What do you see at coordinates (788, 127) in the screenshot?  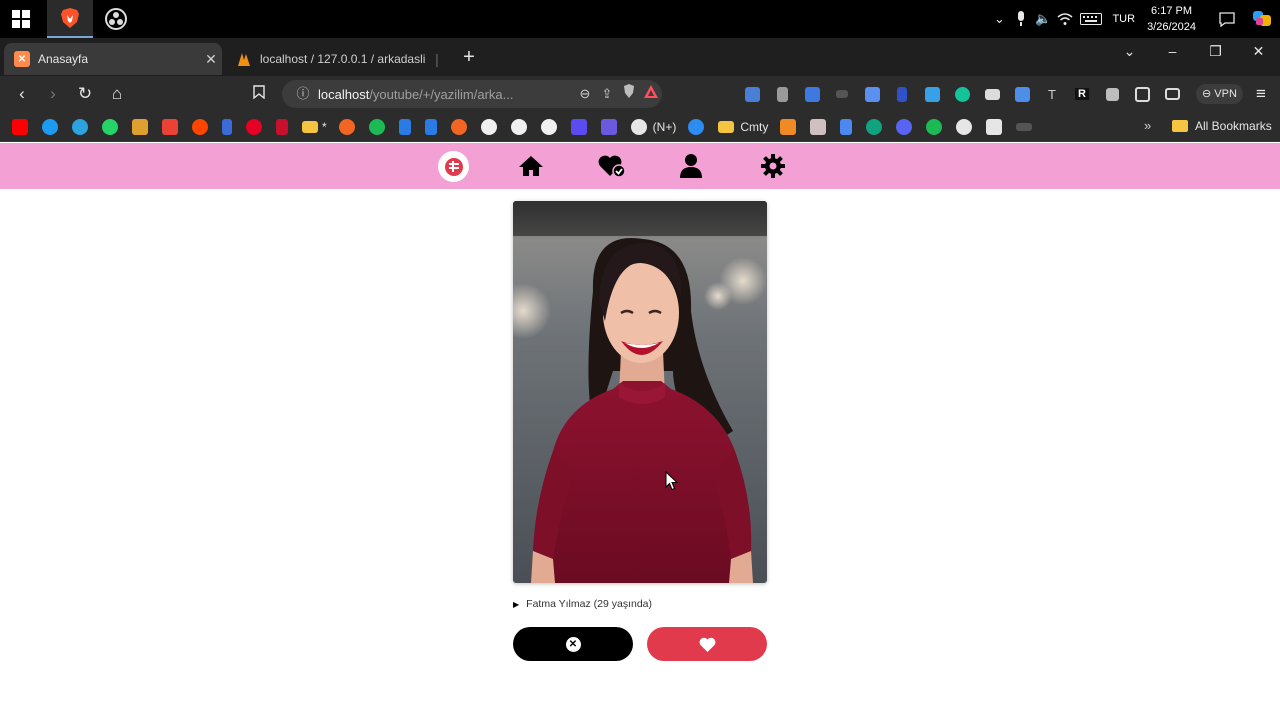 I see `box-bookmark-icon` at bounding box center [788, 127].